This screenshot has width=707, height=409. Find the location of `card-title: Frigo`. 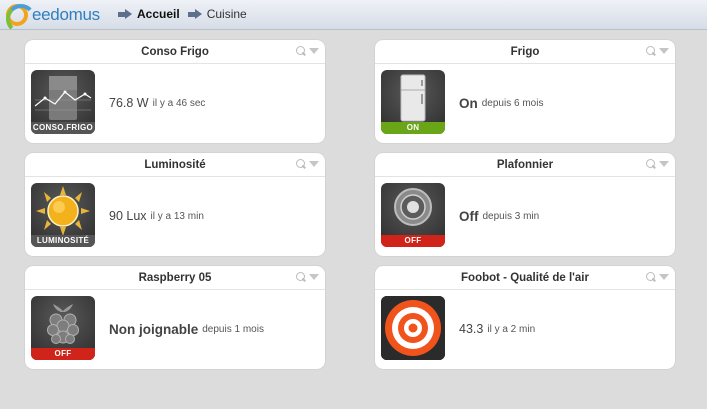

card-title: Frigo is located at coordinates (525, 52).